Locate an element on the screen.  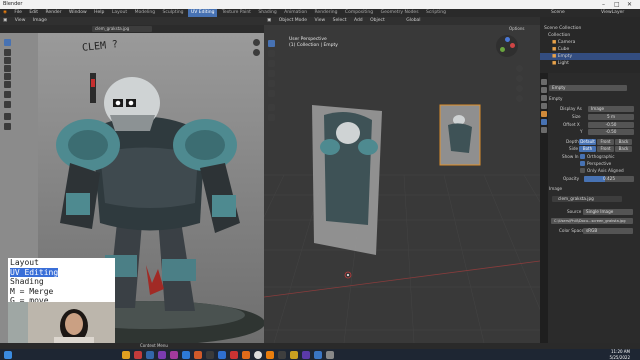
select-tool-icon is located at coordinates (7, 42).